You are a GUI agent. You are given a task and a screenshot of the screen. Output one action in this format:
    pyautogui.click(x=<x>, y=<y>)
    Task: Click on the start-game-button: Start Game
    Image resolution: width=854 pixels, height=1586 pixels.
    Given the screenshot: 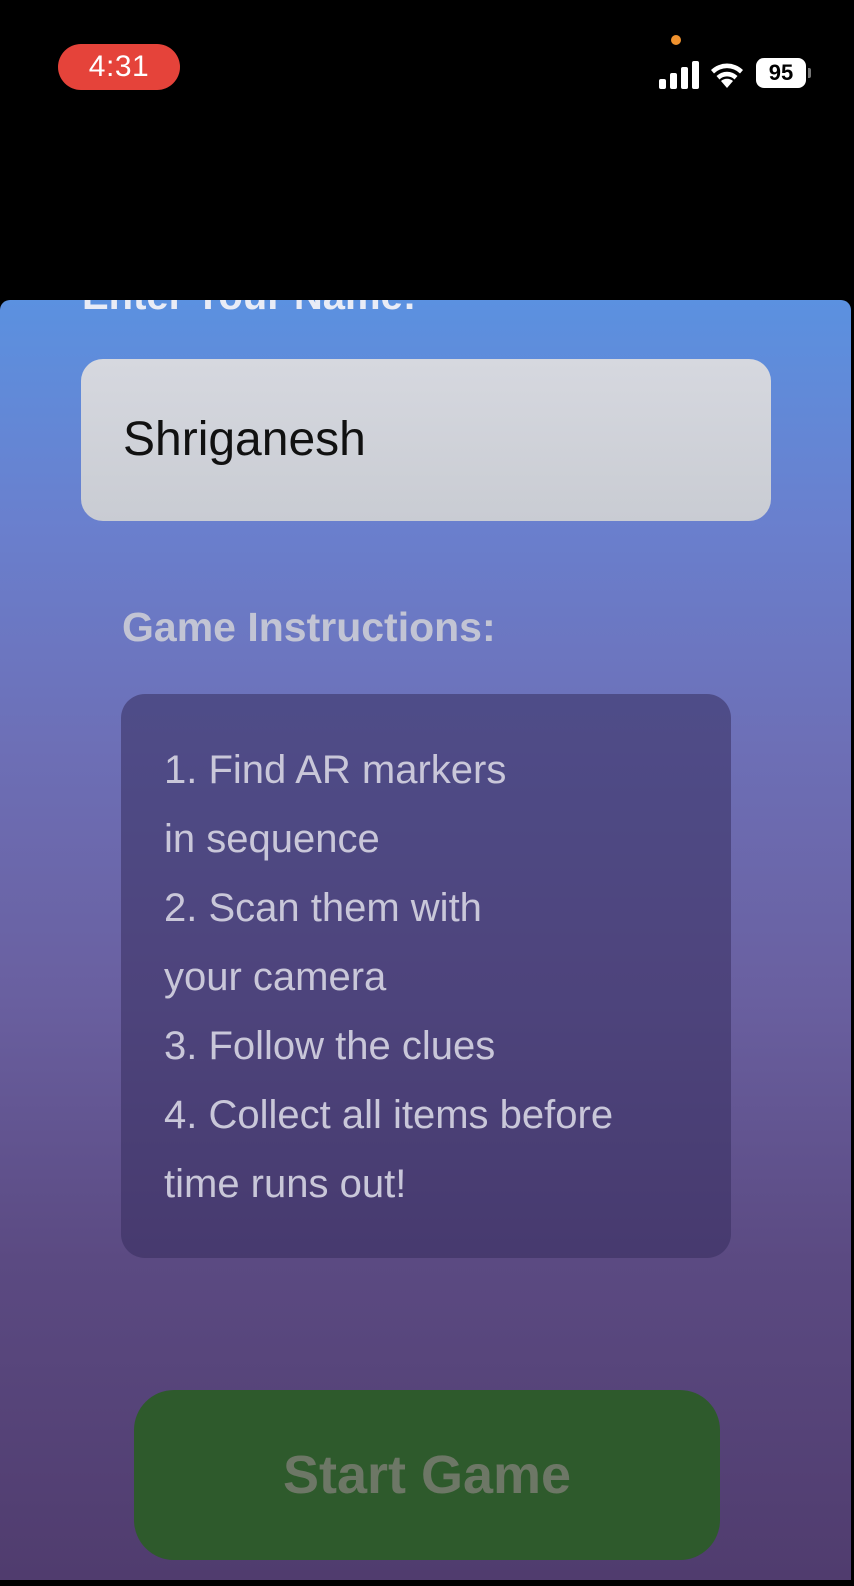 What is the action you would take?
    pyautogui.click(x=427, y=1475)
    